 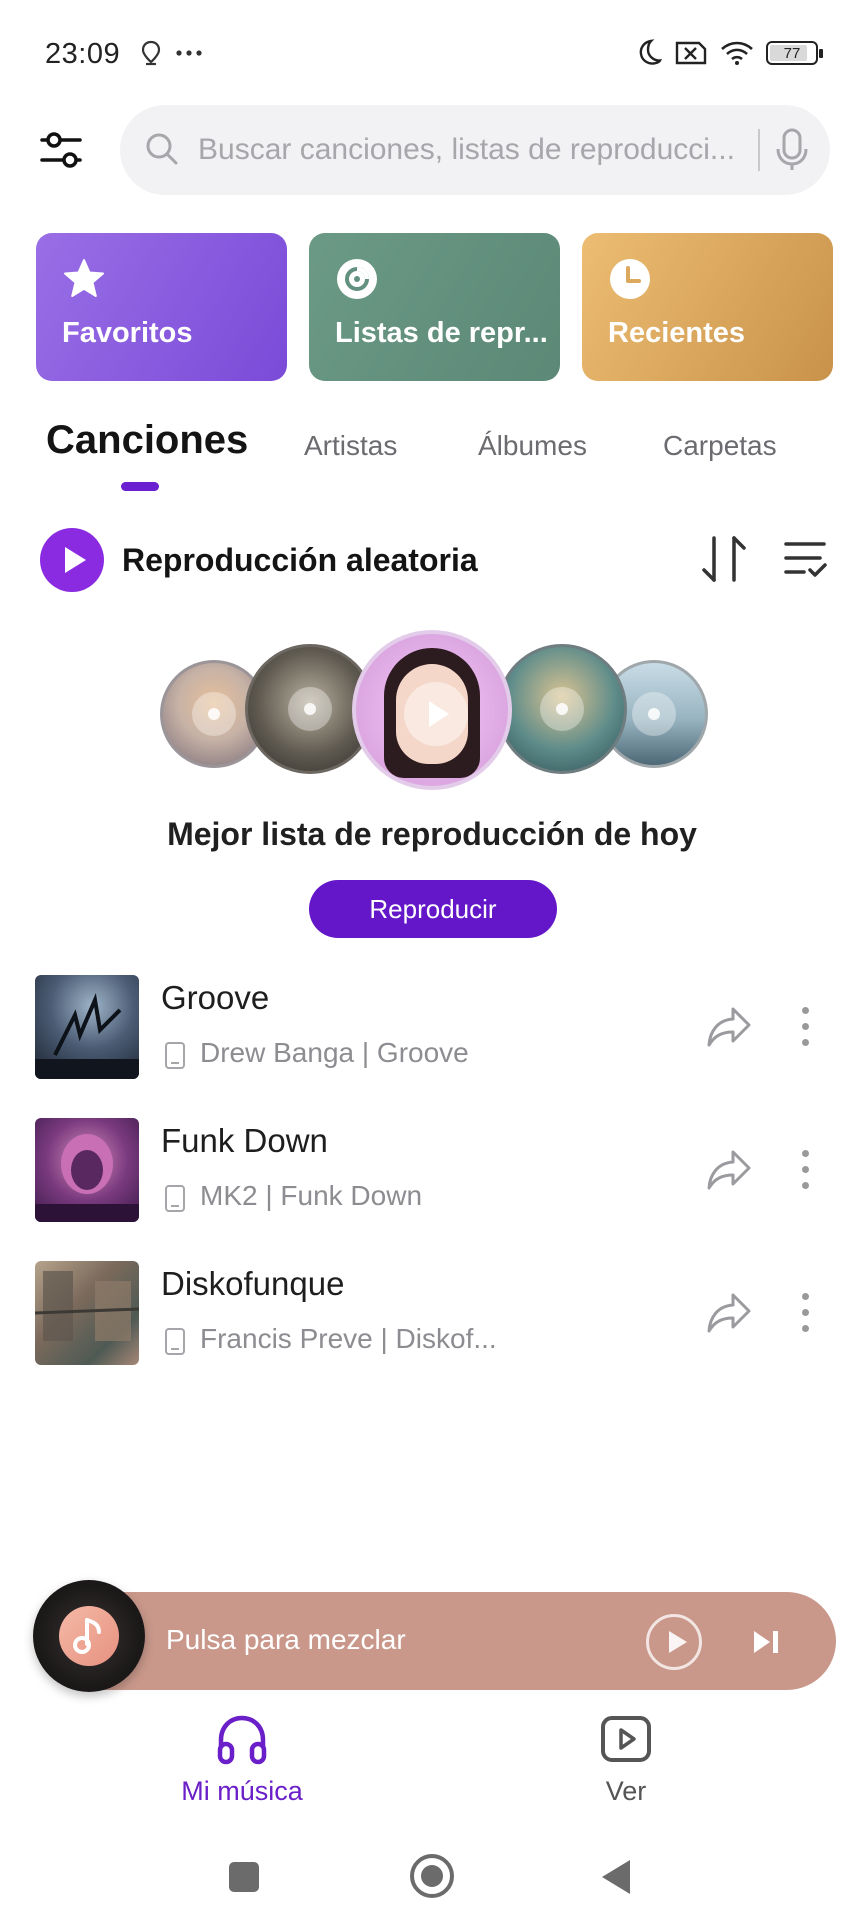 I want to click on search-icon, so click(x=162, y=149).